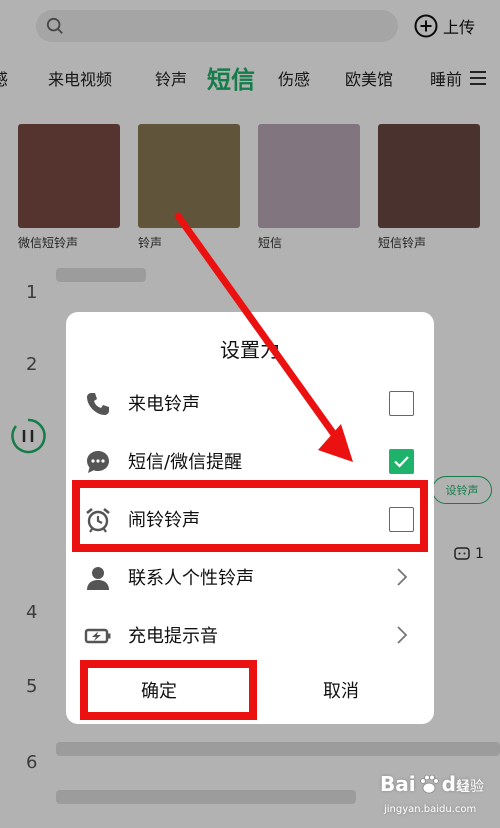 The width and height of the screenshot is (500, 828). I want to click on option-label: 联系人个性铃声, so click(191, 578).